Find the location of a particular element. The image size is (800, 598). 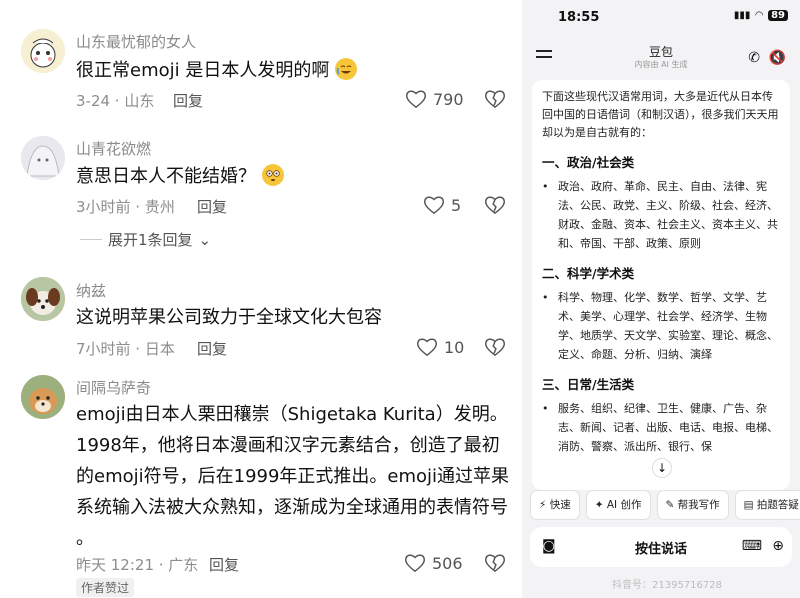

anime-avatar-icon is located at coordinates (43, 158).